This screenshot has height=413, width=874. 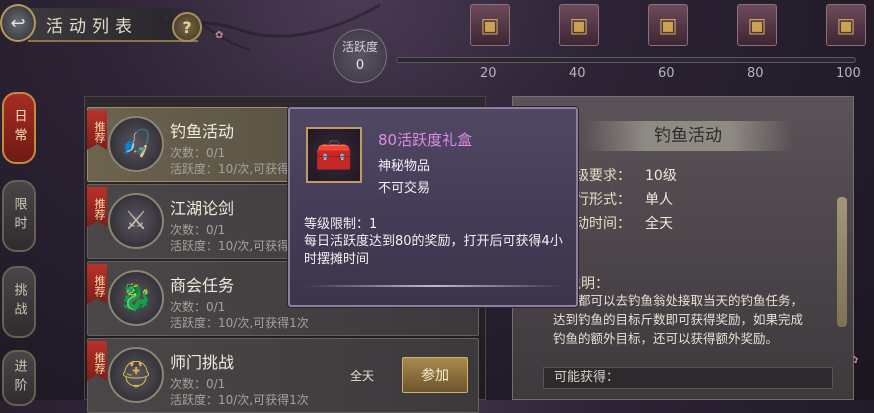 What do you see at coordinates (626, 176) in the screenshot?
I see `detail-level-row: 级要求： 10级` at bounding box center [626, 176].